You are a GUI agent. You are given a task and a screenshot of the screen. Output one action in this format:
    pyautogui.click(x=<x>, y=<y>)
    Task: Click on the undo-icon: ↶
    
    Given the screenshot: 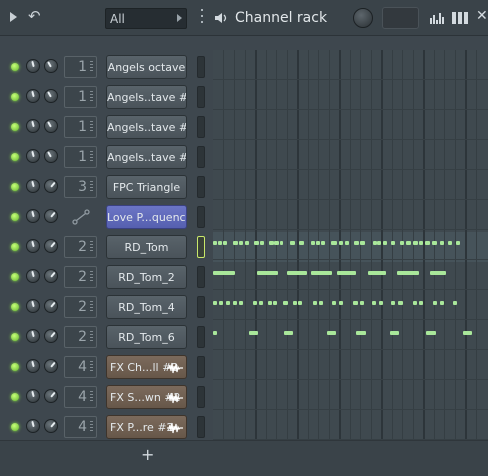 What is the action you would take?
    pyautogui.click(x=34, y=16)
    